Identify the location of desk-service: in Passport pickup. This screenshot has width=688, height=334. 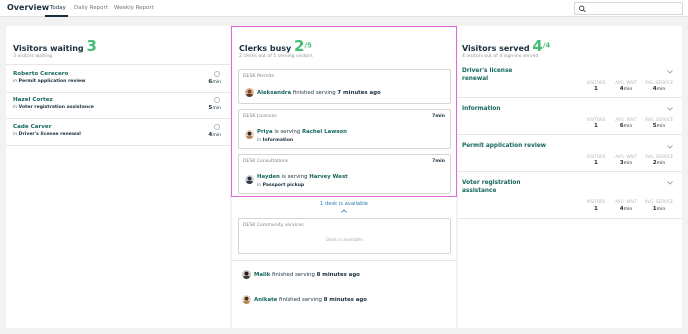
(281, 185).